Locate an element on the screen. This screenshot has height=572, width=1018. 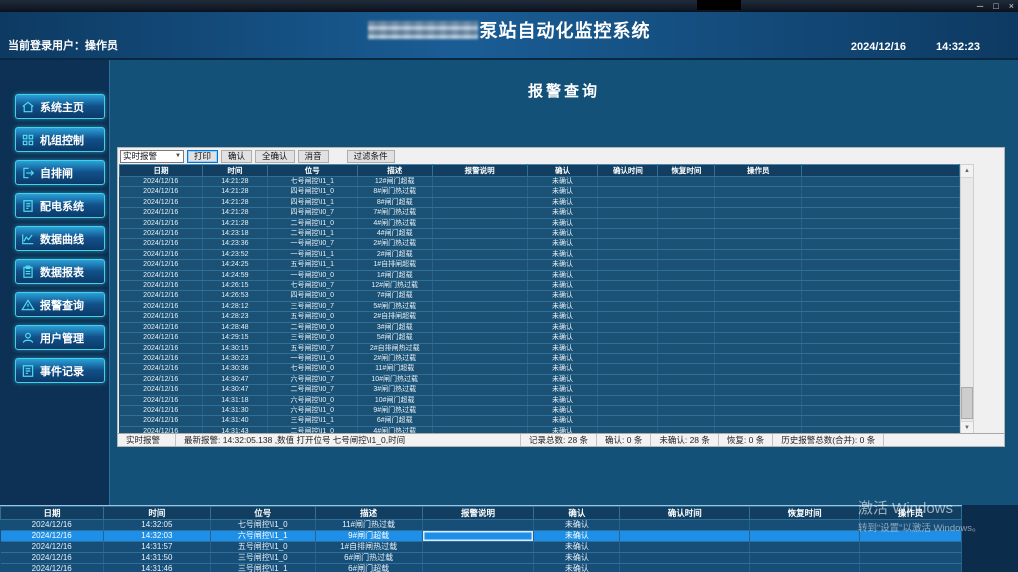
maximize-button: □ is located at coordinates (995, 6).